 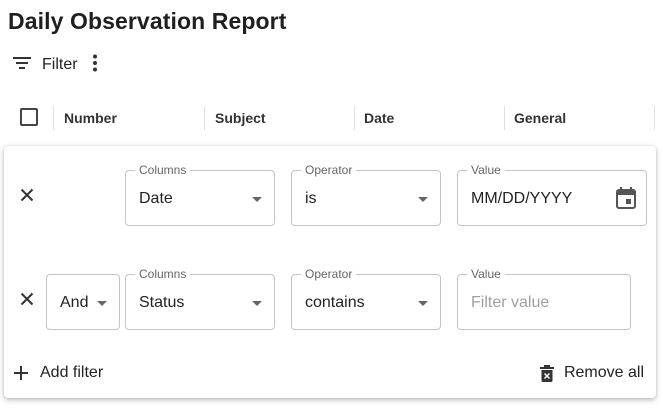 I want to click on operator-select-value: is, so click(x=311, y=198).